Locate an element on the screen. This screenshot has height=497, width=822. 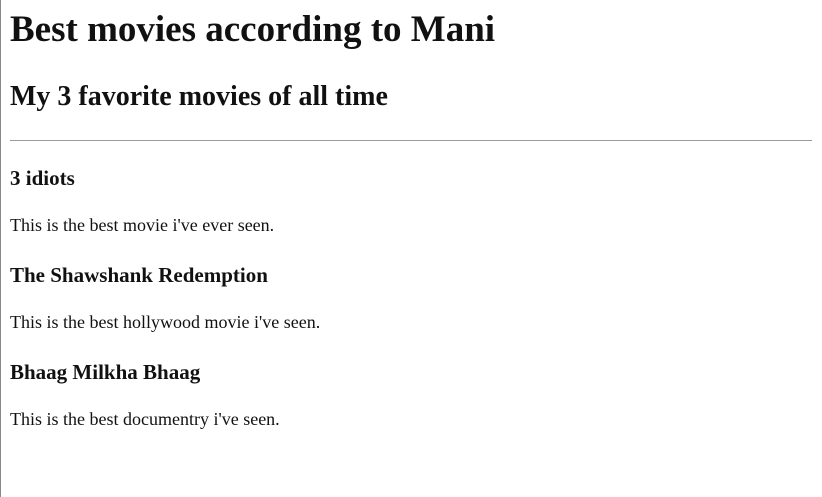
movie-description-bhaag-milkha-bhaag: This is the best documentry i've seen. is located at coordinates (145, 419).